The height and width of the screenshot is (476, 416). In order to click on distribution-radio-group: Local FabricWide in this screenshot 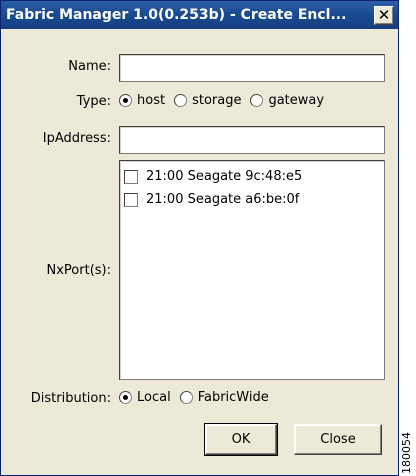, I will do `click(198, 397)`.